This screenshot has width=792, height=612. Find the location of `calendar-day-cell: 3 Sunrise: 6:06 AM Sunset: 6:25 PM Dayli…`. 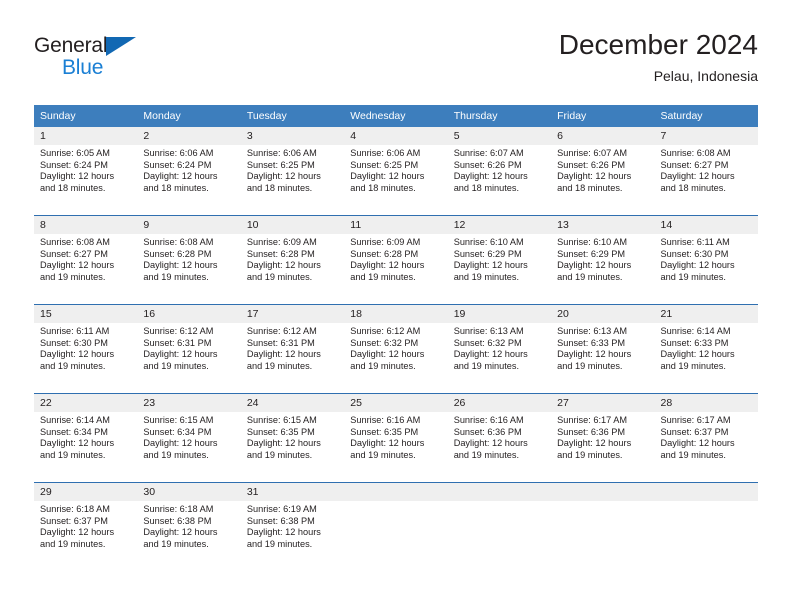

calendar-day-cell: 3 Sunrise: 6:06 AM Sunset: 6:25 PM Dayli… is located at coordinates (292, 171).